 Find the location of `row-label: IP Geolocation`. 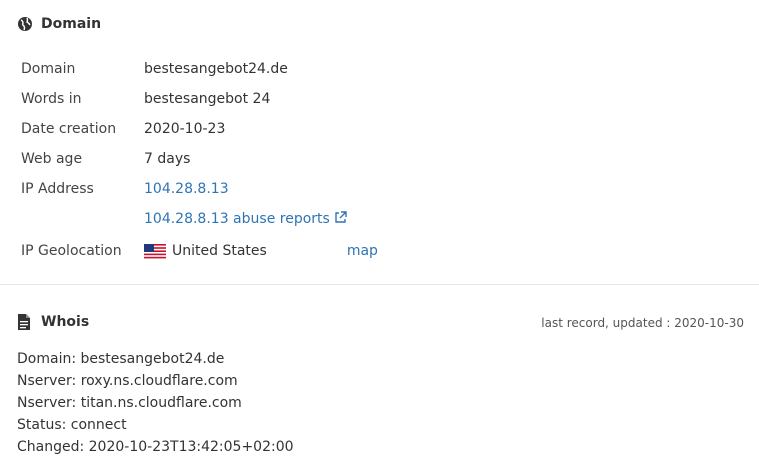

row-label: IP Geolocation is located at coordinates (71, 251).